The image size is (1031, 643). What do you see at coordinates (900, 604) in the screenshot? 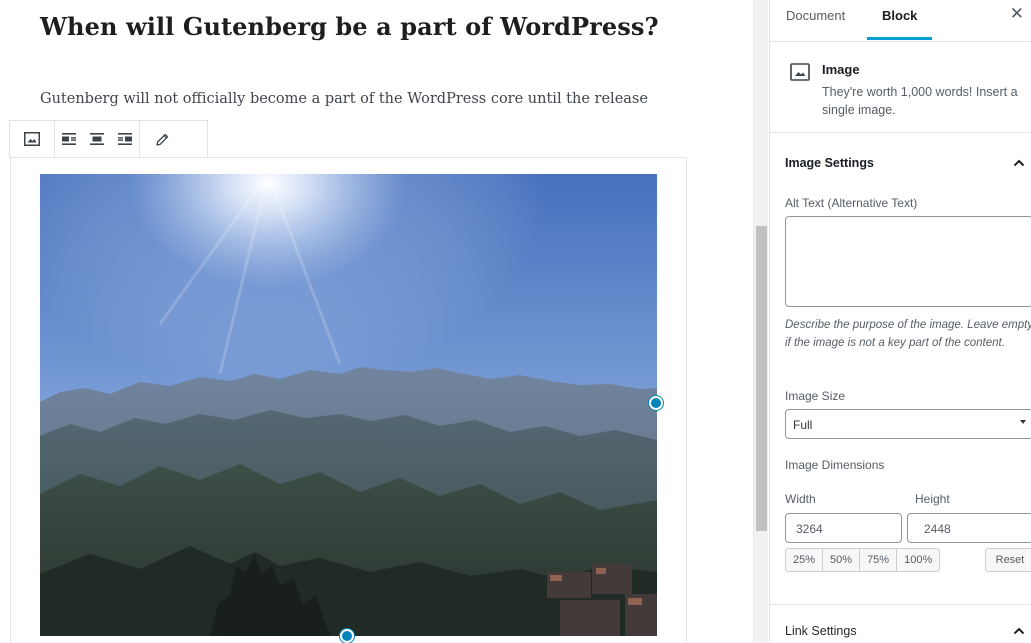
I see `panel-divider` at bounding box center [900, 604].